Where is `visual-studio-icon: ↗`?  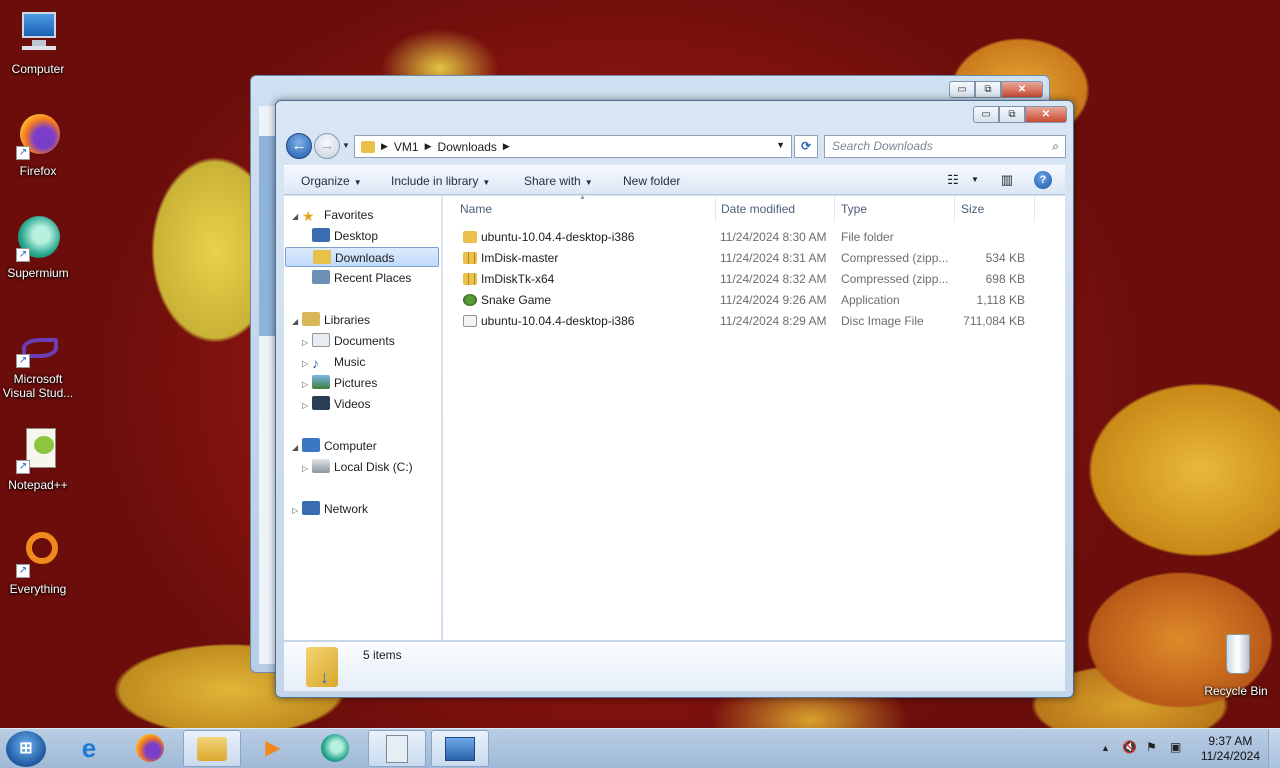 visual-studio-icon: ↗ is located at coordinates (38, 350).